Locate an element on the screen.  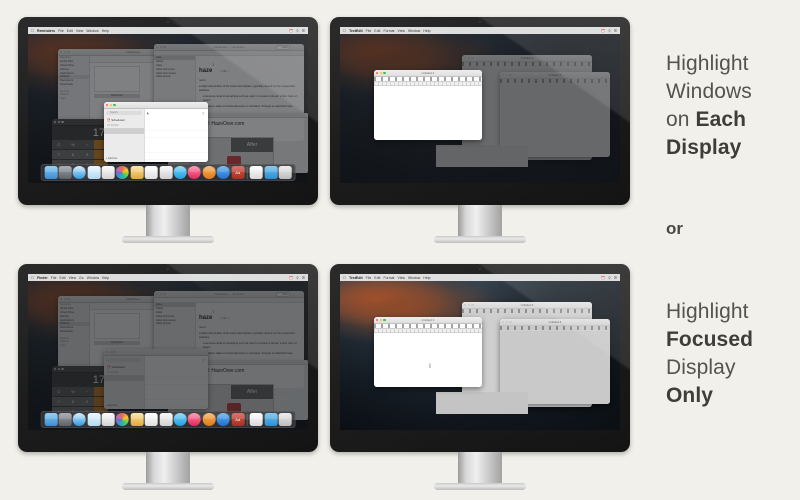
reminders-search-input: Search is located at coordinates (124, 112).